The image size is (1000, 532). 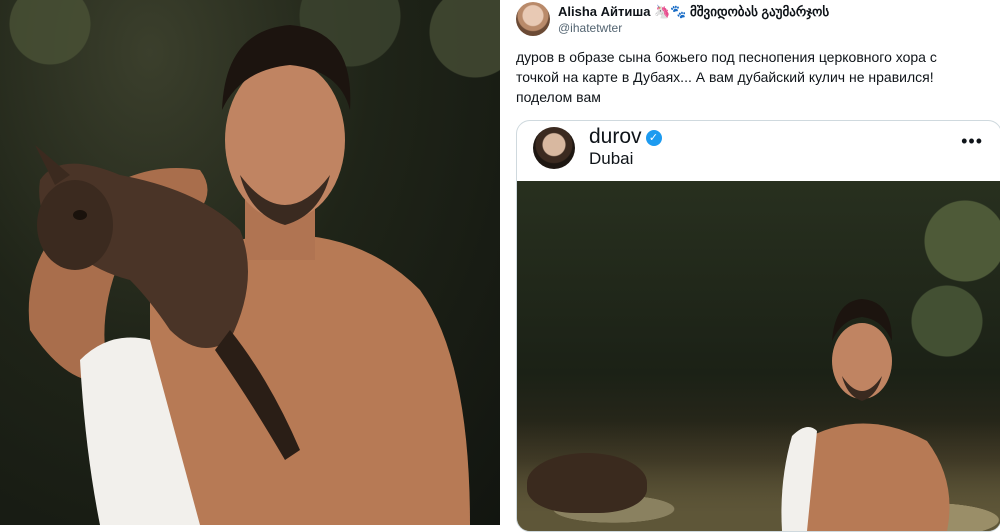 What do you see at coordinates (865, 415) in the screenshot?
I see `photo-figure` at bounding box center [865, 415].